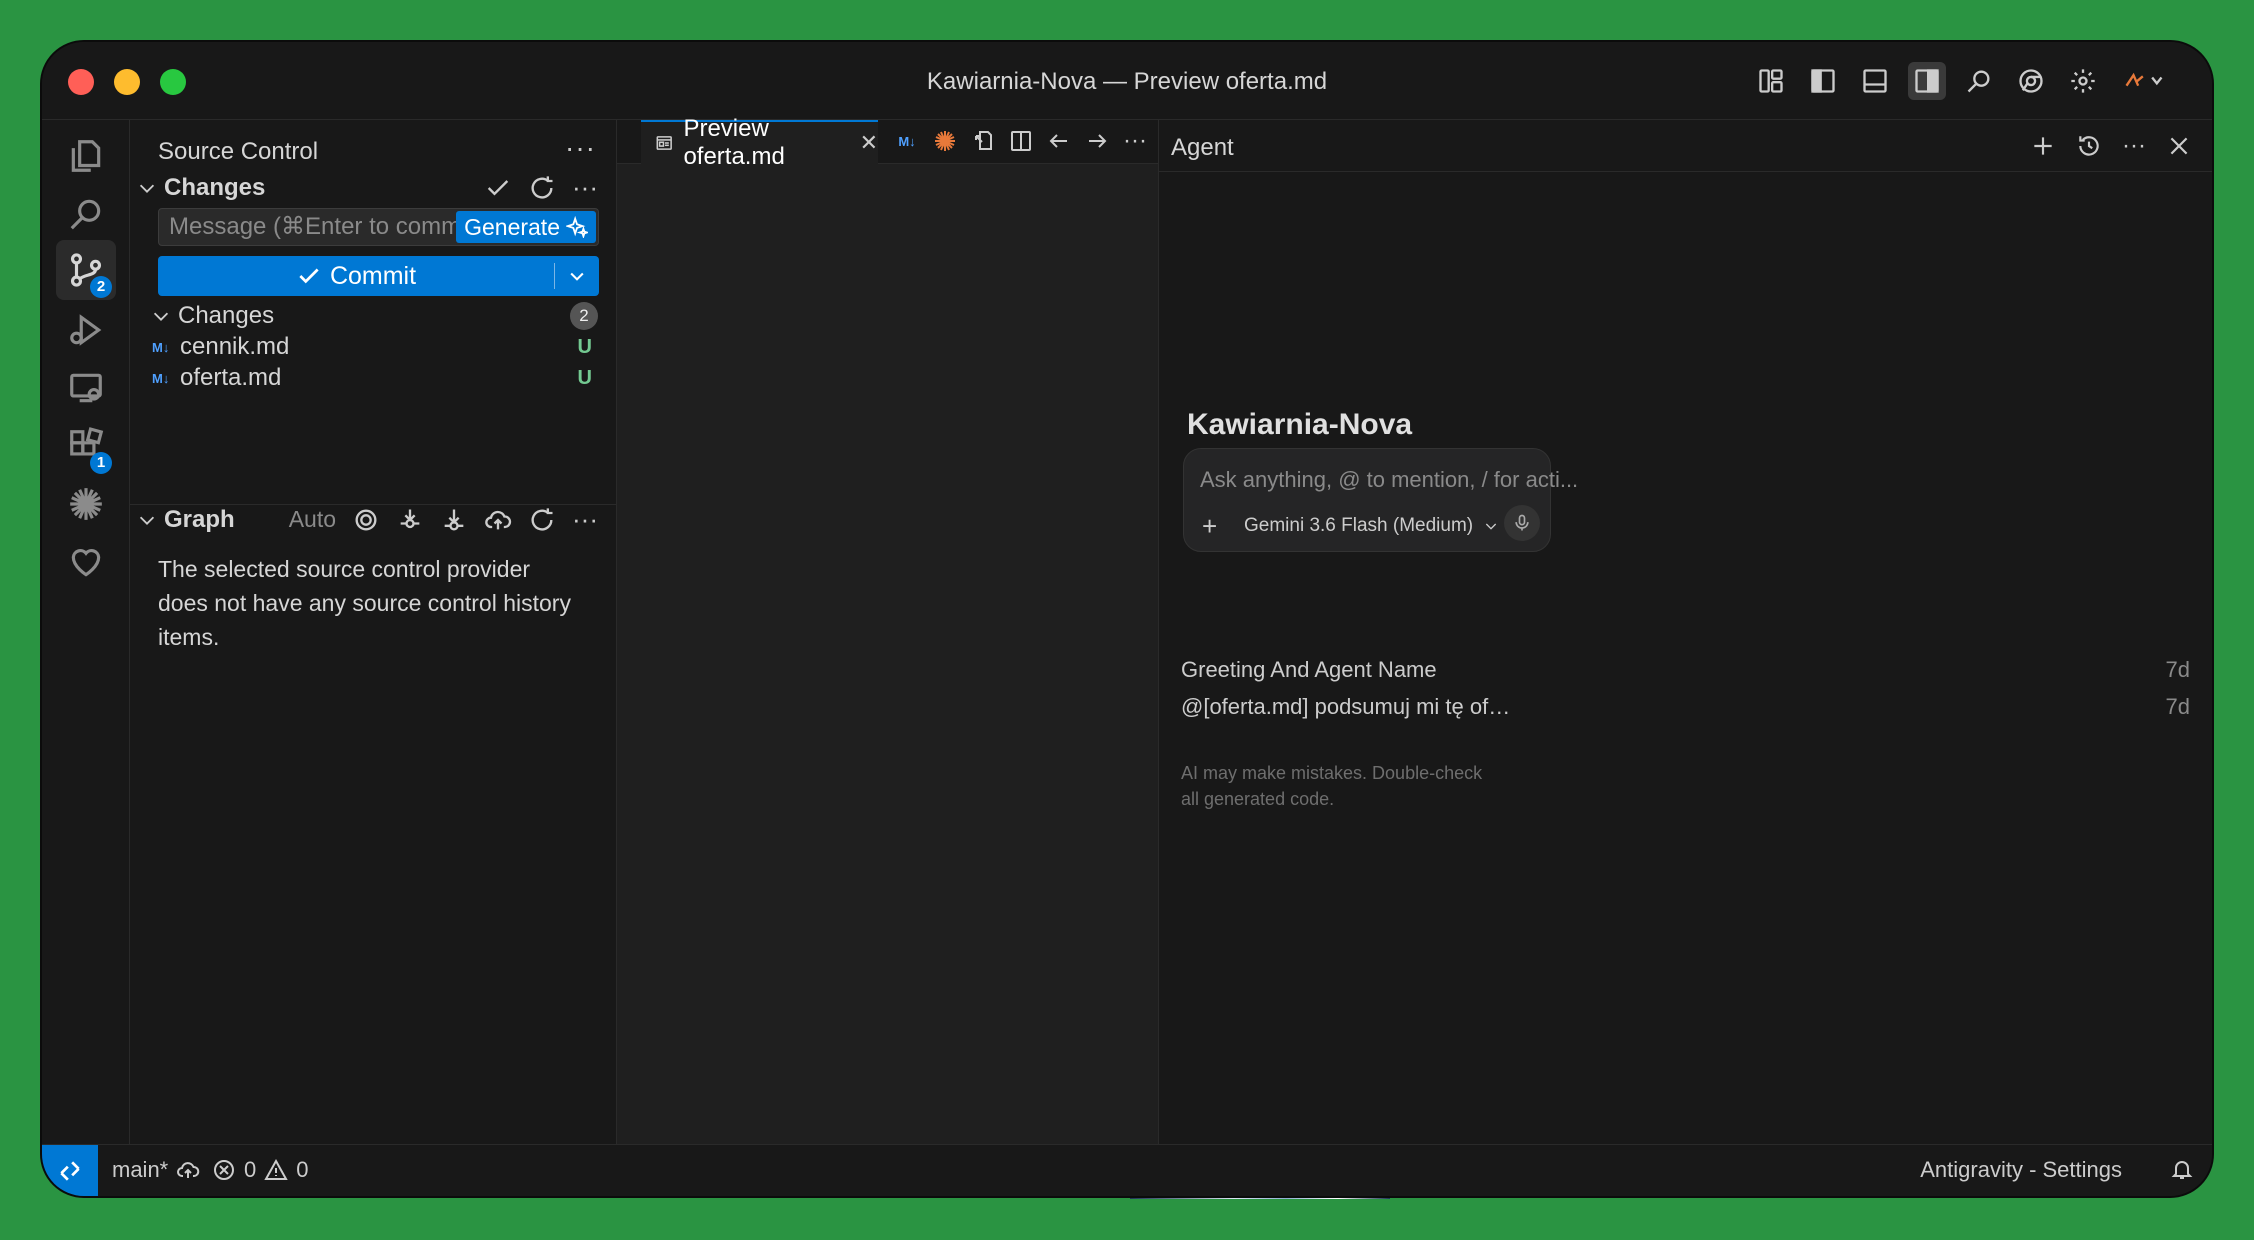 The width and height of the screenshot is (2254, 1240). Describe the element at coordinates (2083, 81) in the screenshot. I see `settings-gear-icon` at that location.